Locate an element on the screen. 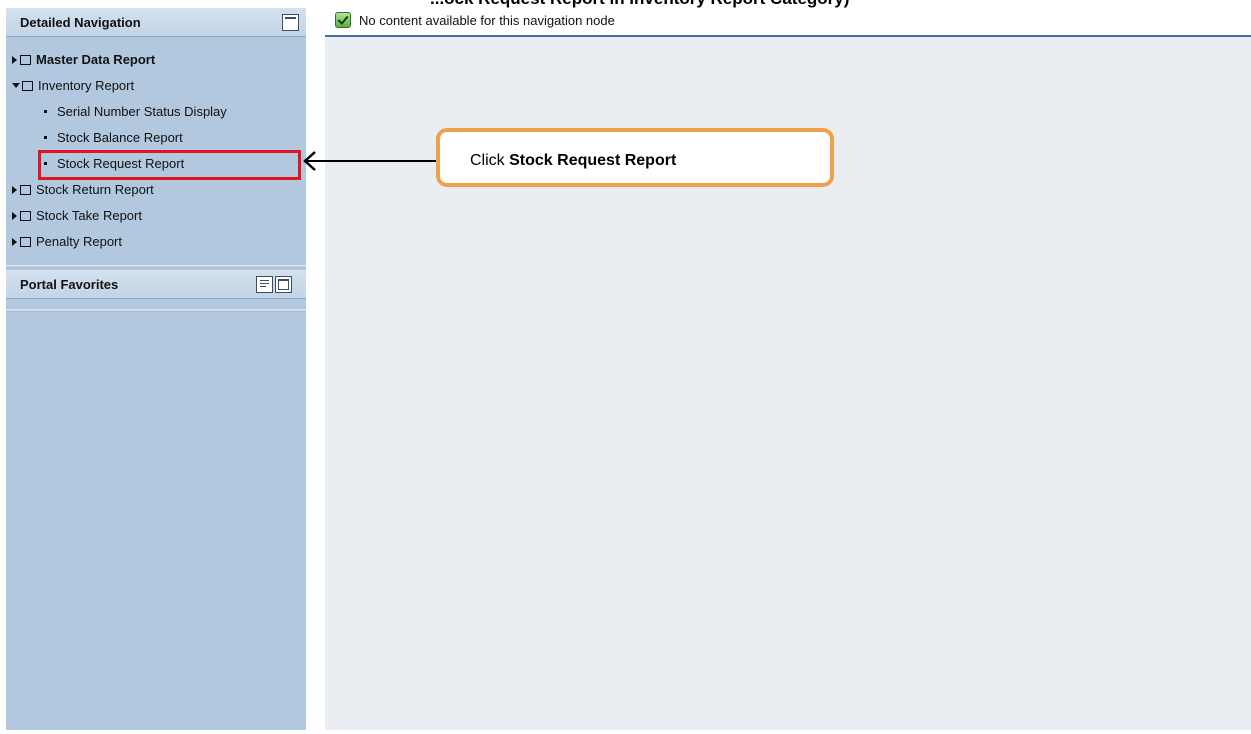 Image resolution: width=1251 pixels, height=734 pixels. minimize-icon is located at coordinates (290, 22).